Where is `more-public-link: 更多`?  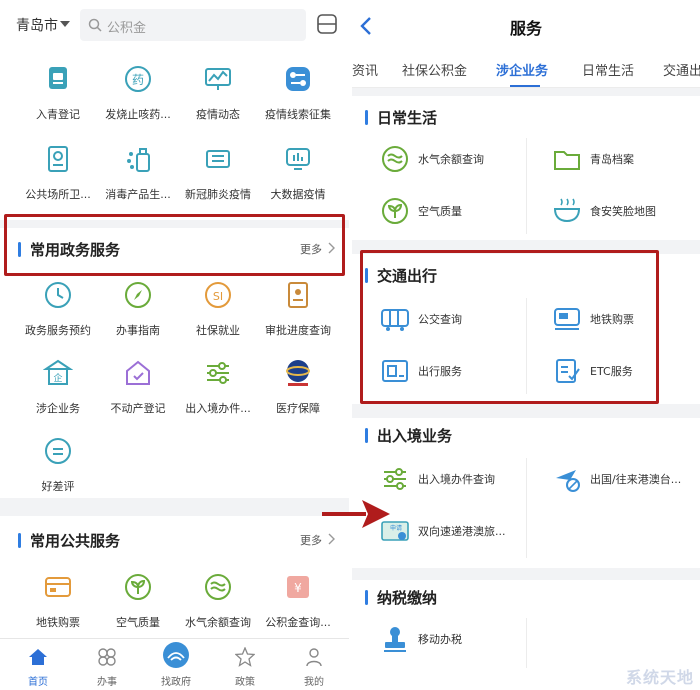 more-public-link: 更多 is located at coordinates (311, 540).